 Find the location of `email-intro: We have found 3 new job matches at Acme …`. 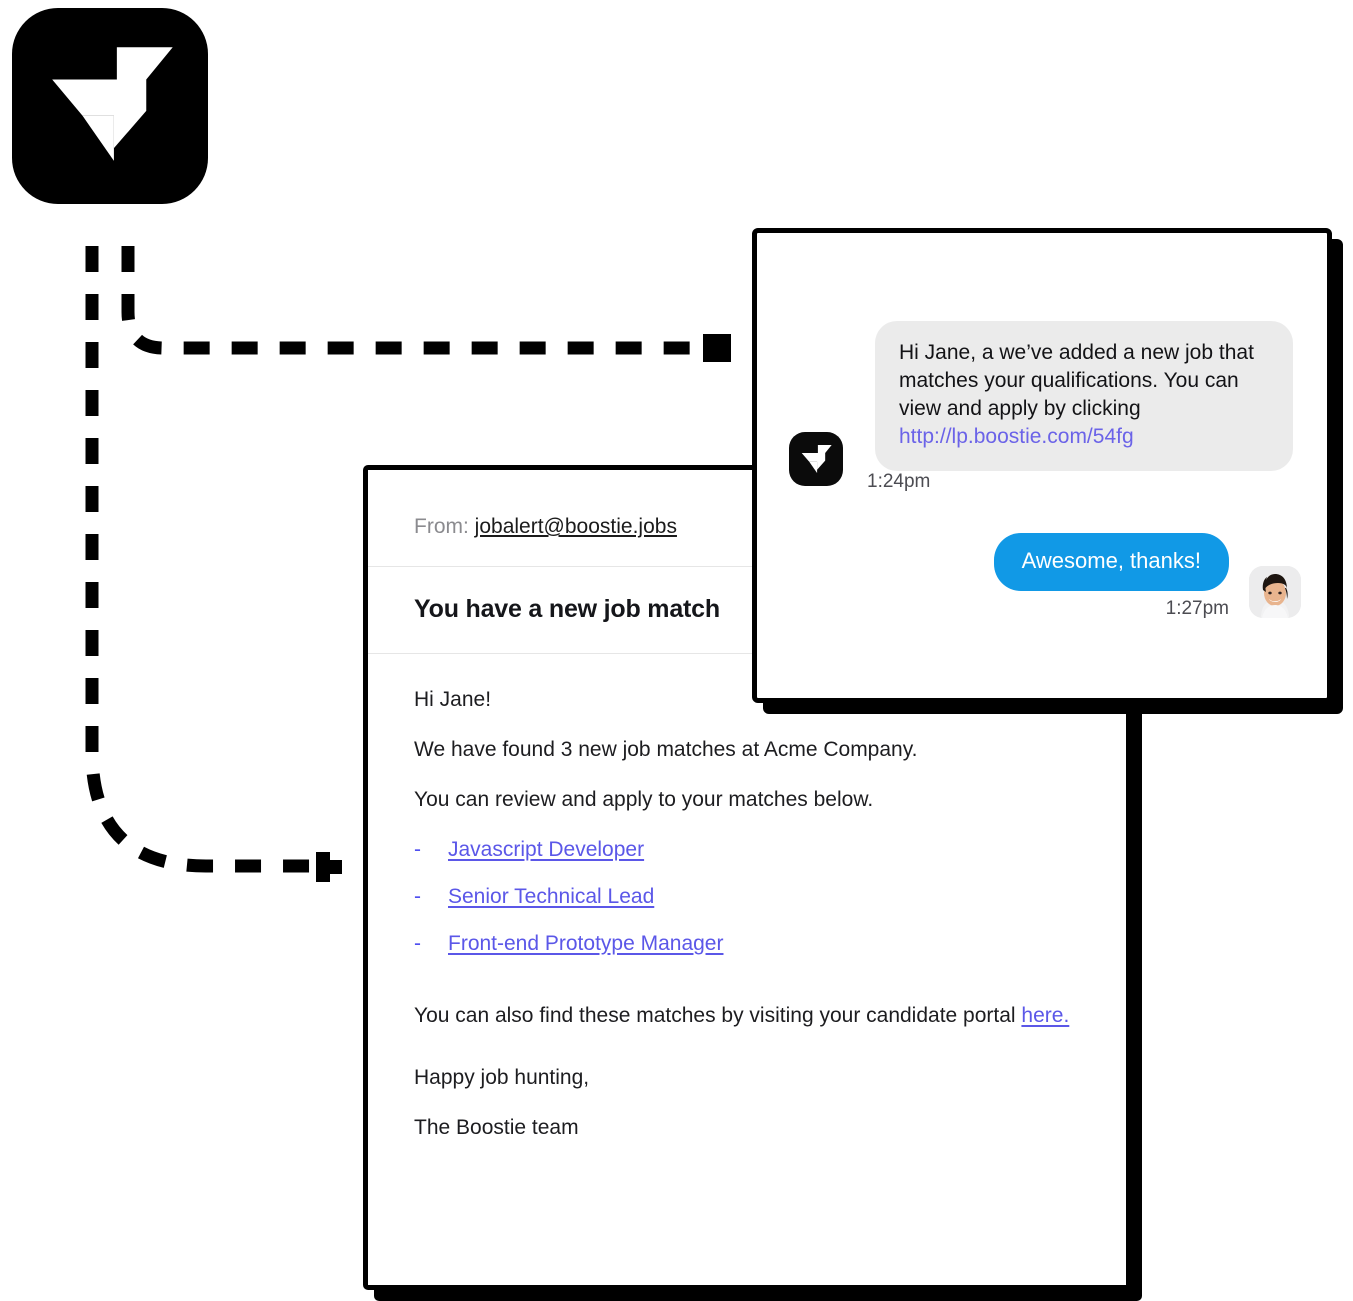

email-intro: We have found 3 new job matches at Acme … is located at coordinates (666, 749).